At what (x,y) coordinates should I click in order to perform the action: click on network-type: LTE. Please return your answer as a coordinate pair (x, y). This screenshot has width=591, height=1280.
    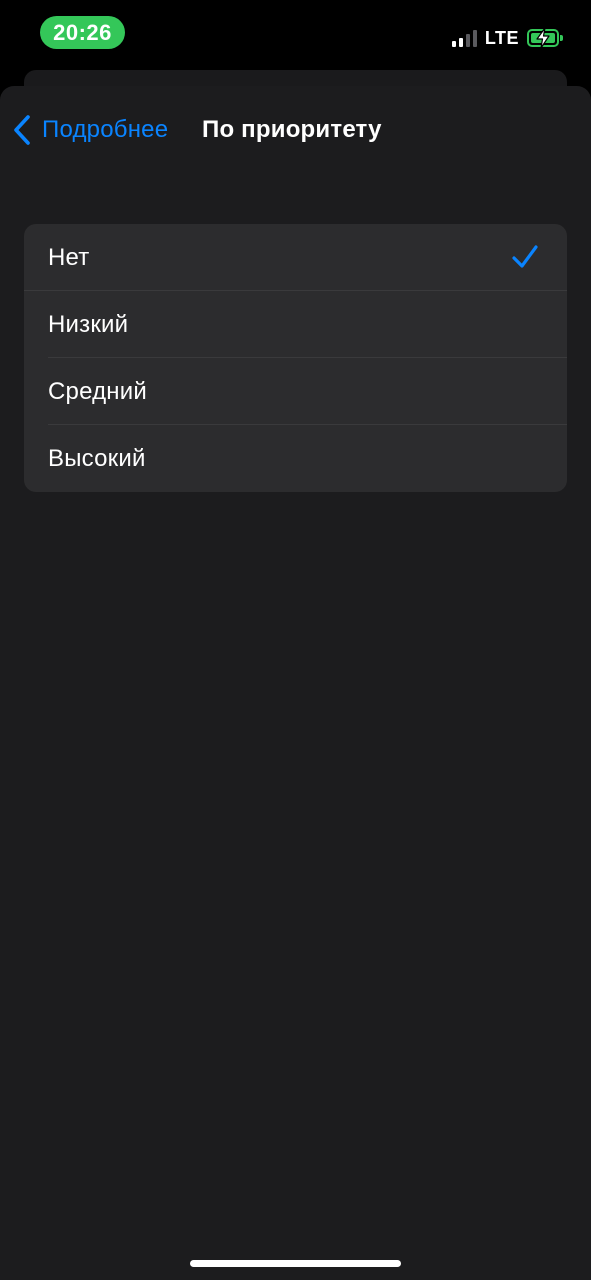
    Looking at the image, I should click on (501, 37).